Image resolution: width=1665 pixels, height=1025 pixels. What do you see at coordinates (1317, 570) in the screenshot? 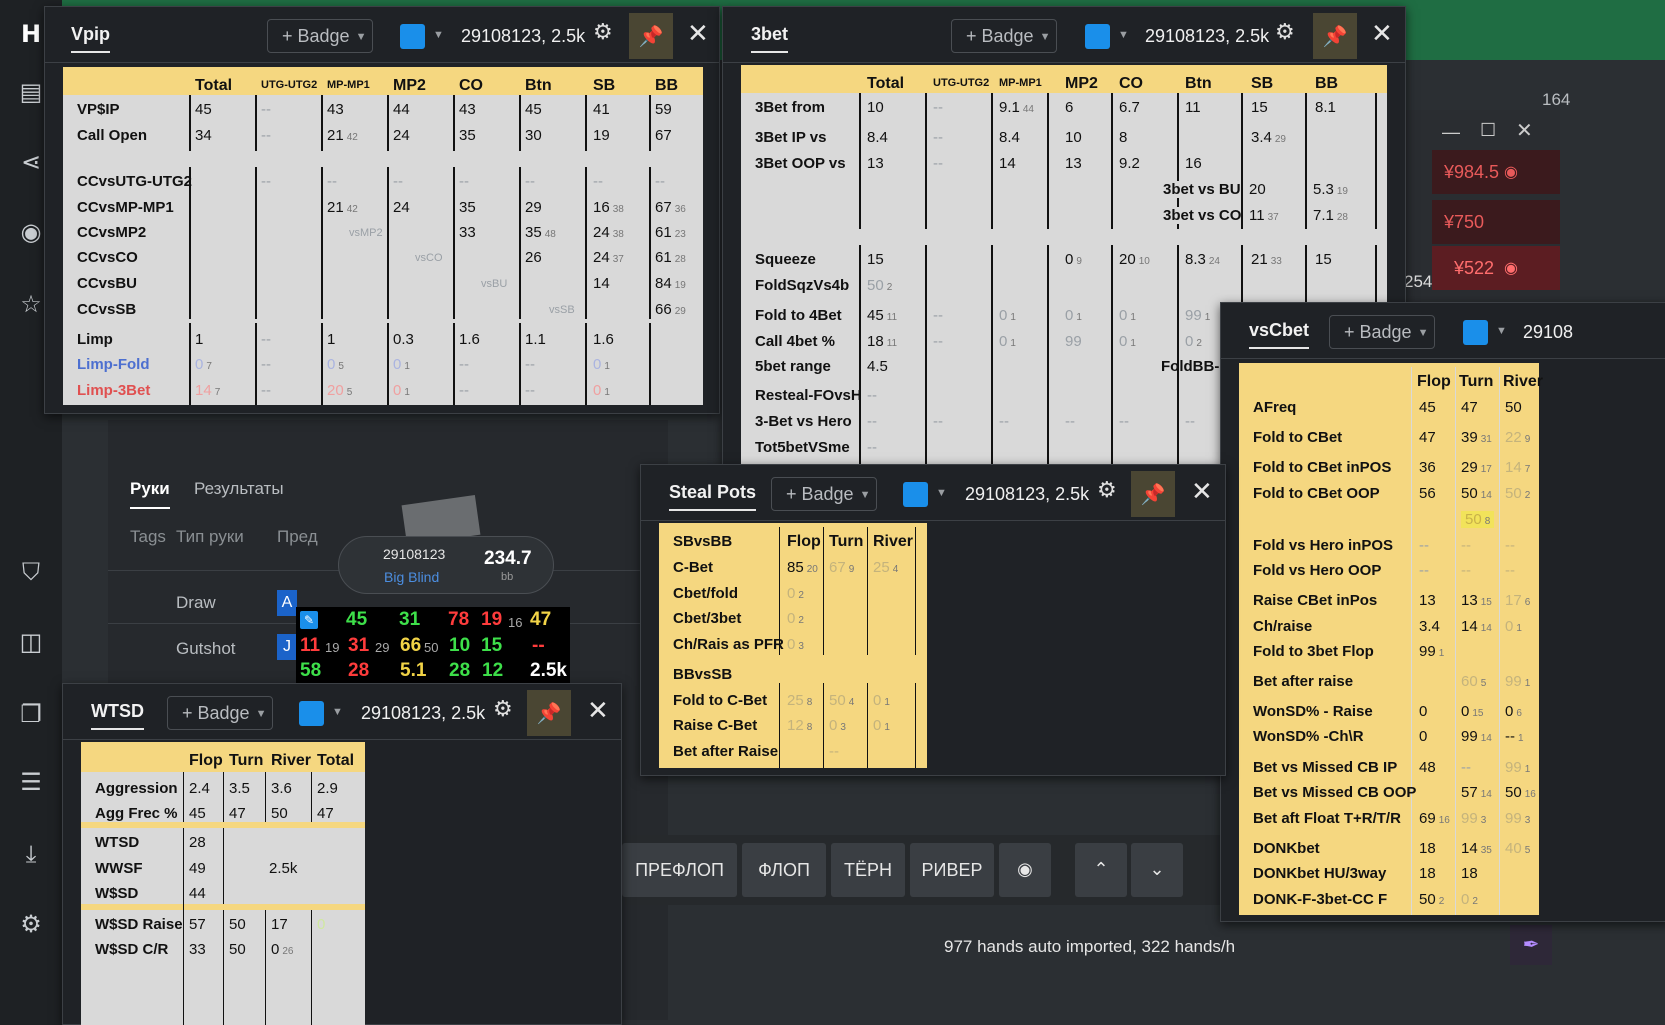
I see `row-label: Fold vs Hero OOP` at bounding box center [1317, 570].